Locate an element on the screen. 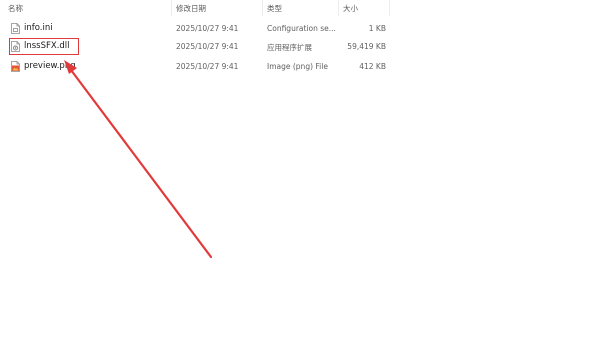  png-file-icon is located at coordinates (15, 66).